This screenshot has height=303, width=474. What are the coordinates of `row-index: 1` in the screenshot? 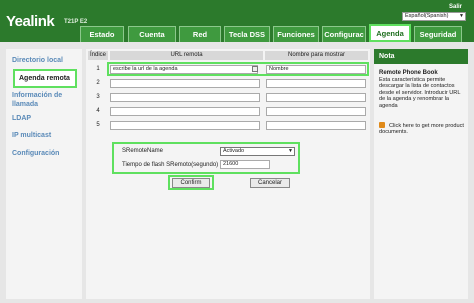 It's located at (98, 69).